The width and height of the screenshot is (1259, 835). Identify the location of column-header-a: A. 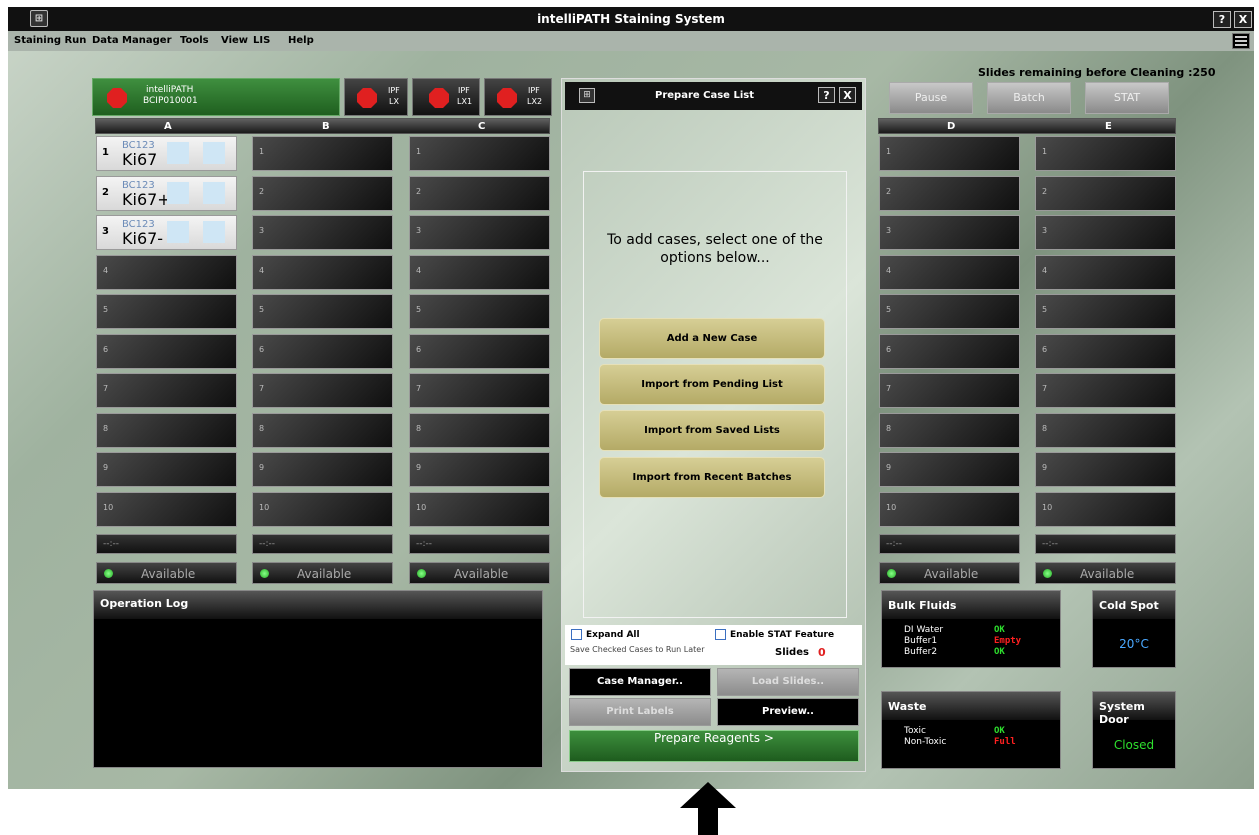
(168, 126).